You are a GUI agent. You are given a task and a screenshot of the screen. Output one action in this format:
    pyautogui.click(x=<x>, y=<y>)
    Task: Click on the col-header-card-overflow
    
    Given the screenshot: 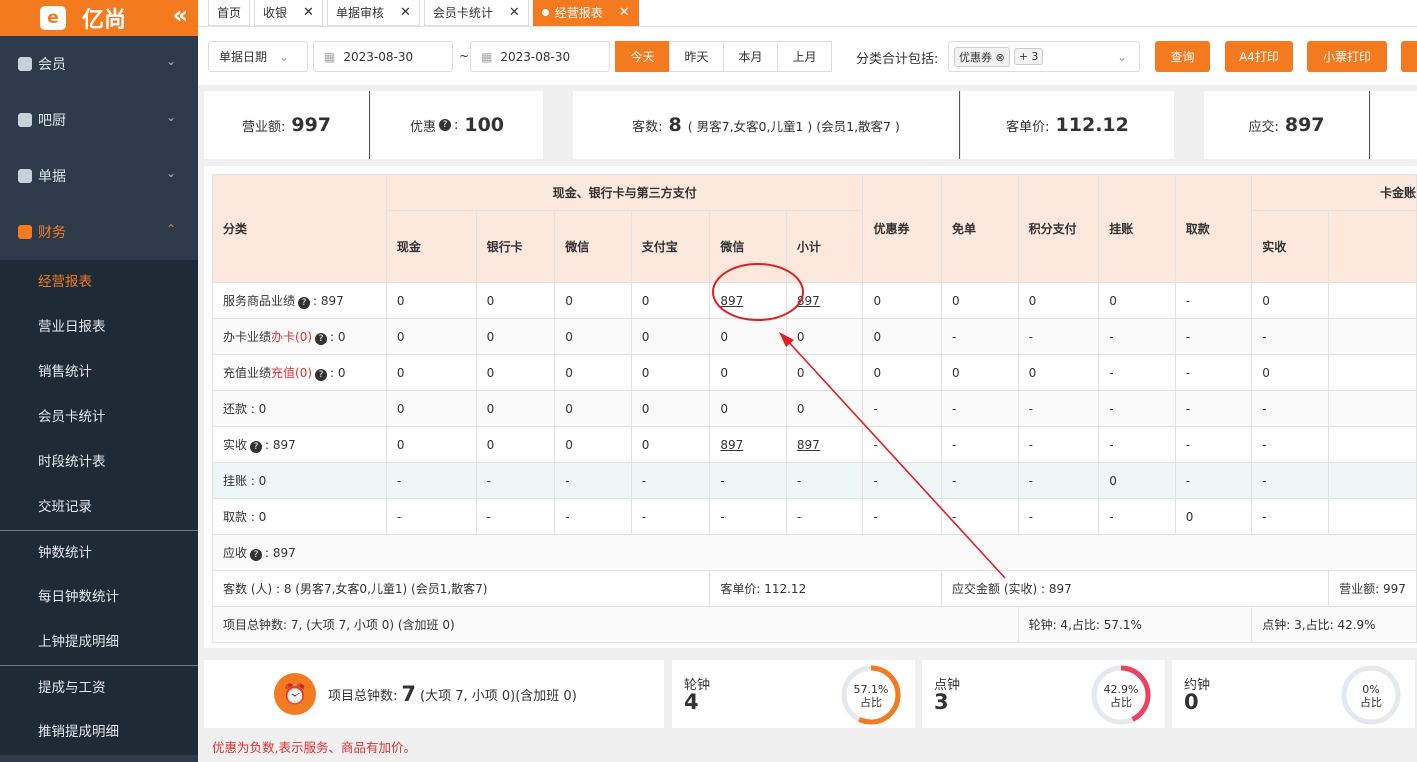 What is the action you would take?
    pyautogui.click(x=1372, y=246)
    